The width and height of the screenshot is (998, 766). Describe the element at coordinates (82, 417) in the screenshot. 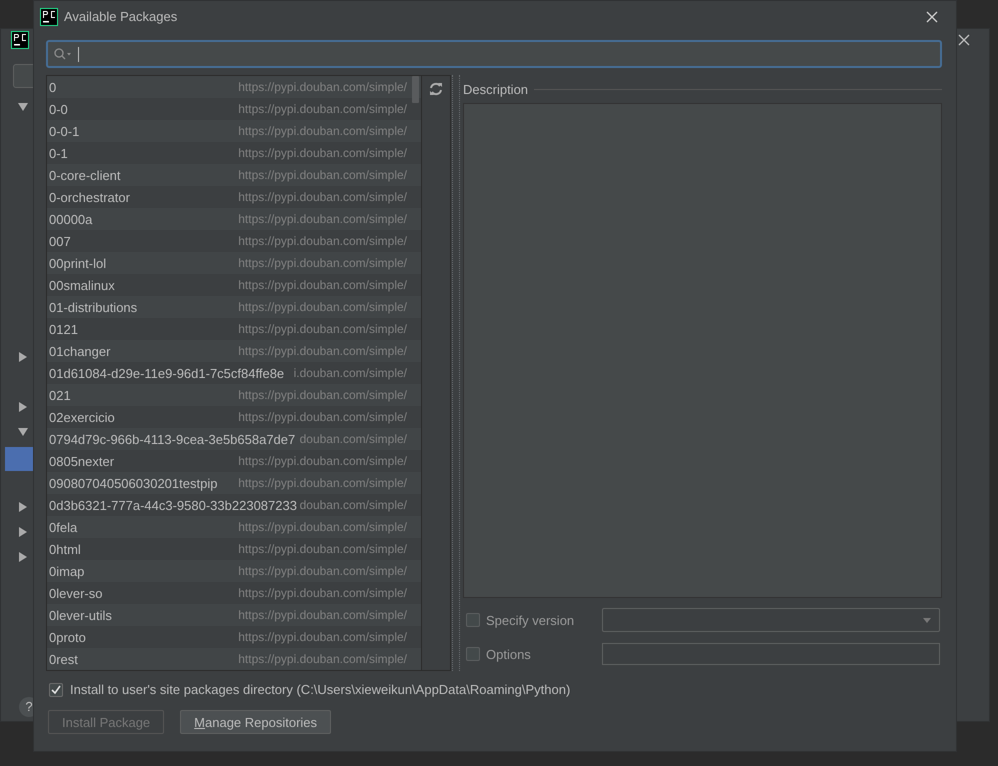

I see `package-name: 02exercicio` at that location.